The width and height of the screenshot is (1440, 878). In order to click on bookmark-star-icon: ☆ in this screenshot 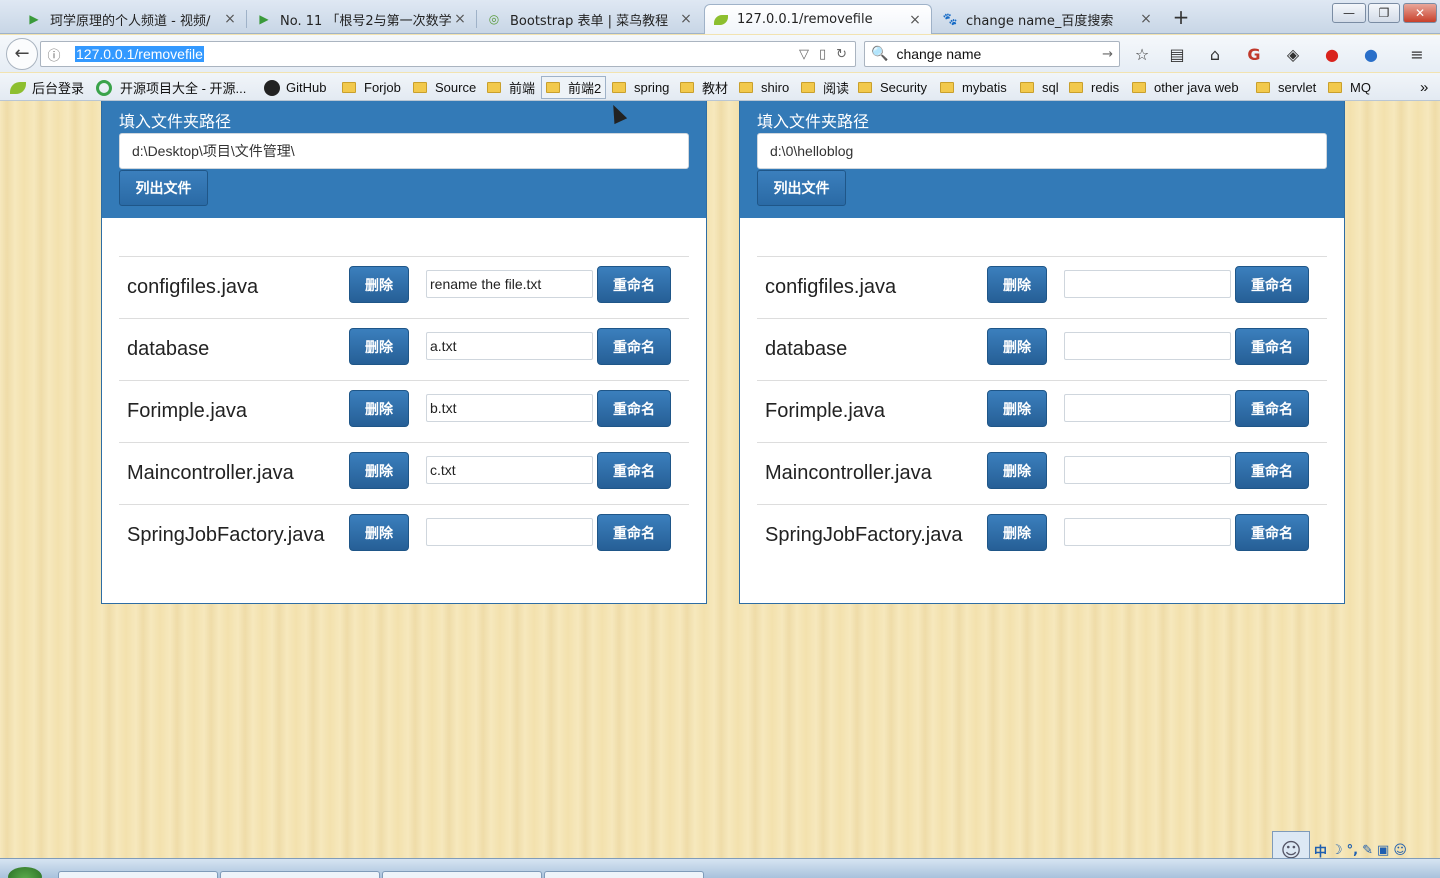, I will do `click(1142, 55)`.